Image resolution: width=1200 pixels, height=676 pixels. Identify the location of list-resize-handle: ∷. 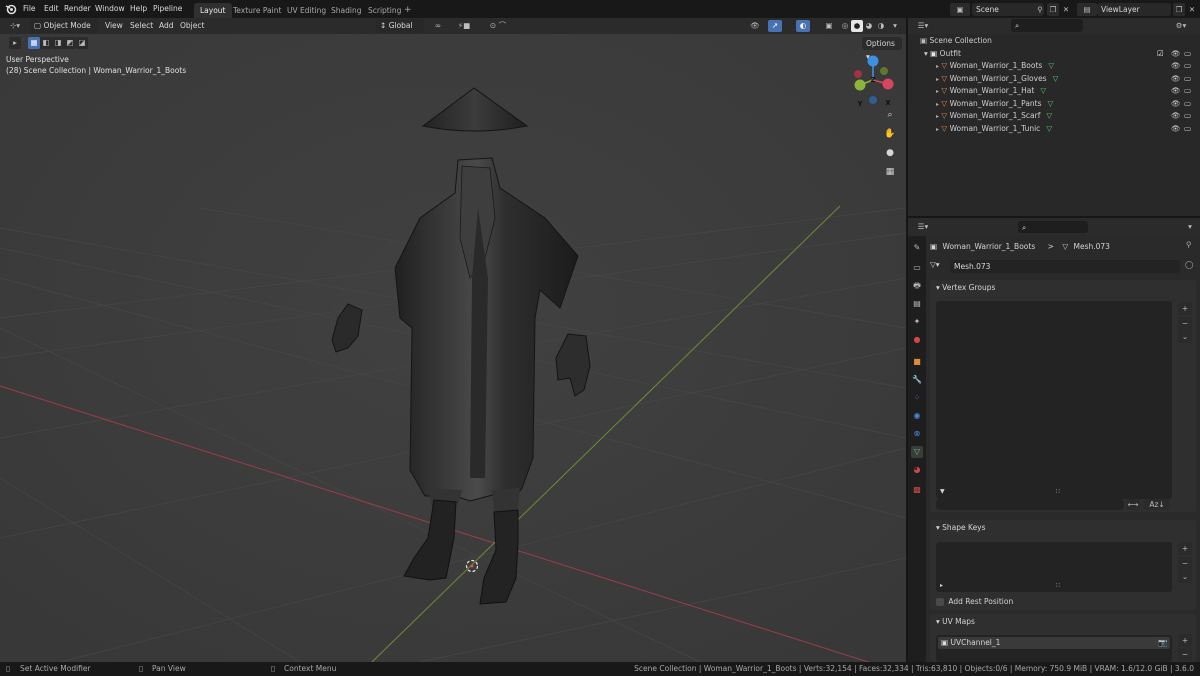
(1058, 491).